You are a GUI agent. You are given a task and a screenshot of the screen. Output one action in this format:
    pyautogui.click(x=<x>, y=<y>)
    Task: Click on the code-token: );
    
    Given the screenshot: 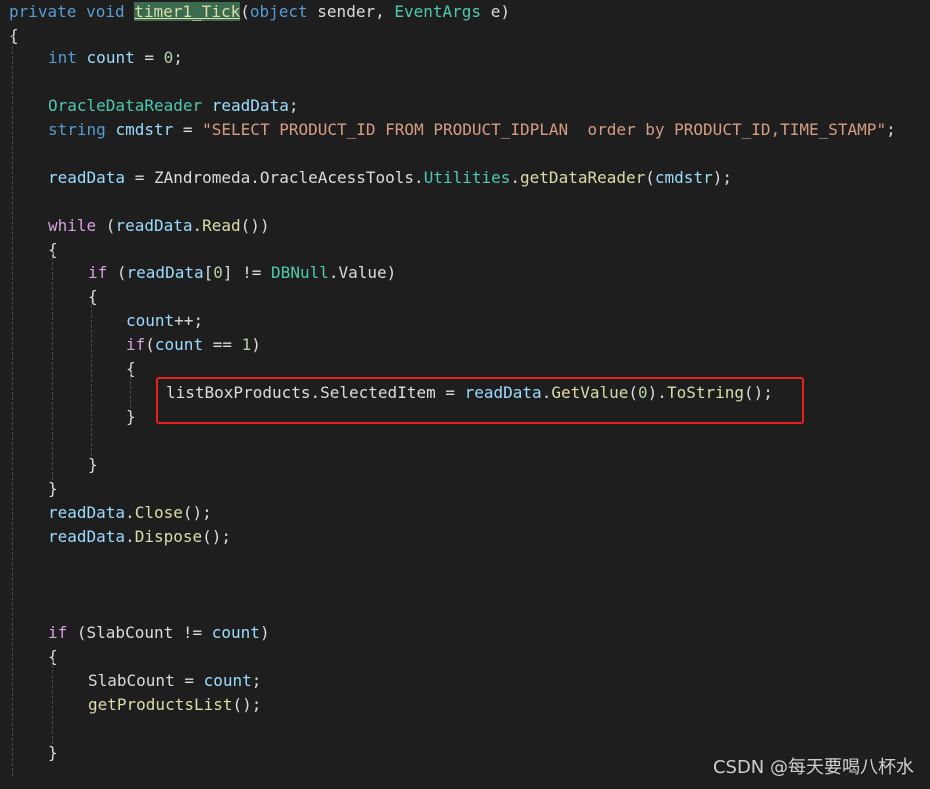 What is the action you would take?
    pyautogui.click(x=722, y=177)
    